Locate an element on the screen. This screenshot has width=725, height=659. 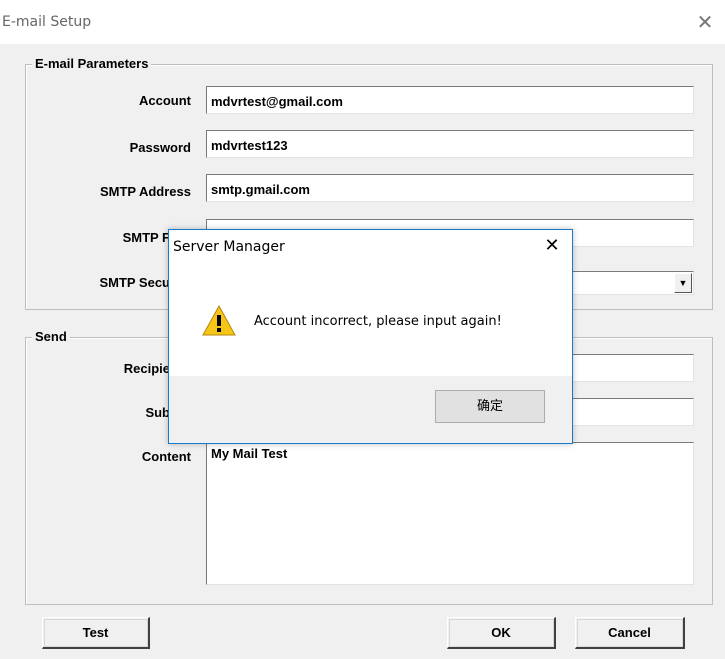
dialog-message: Account incorrect, please input again! is located at coordinates (378, 321).